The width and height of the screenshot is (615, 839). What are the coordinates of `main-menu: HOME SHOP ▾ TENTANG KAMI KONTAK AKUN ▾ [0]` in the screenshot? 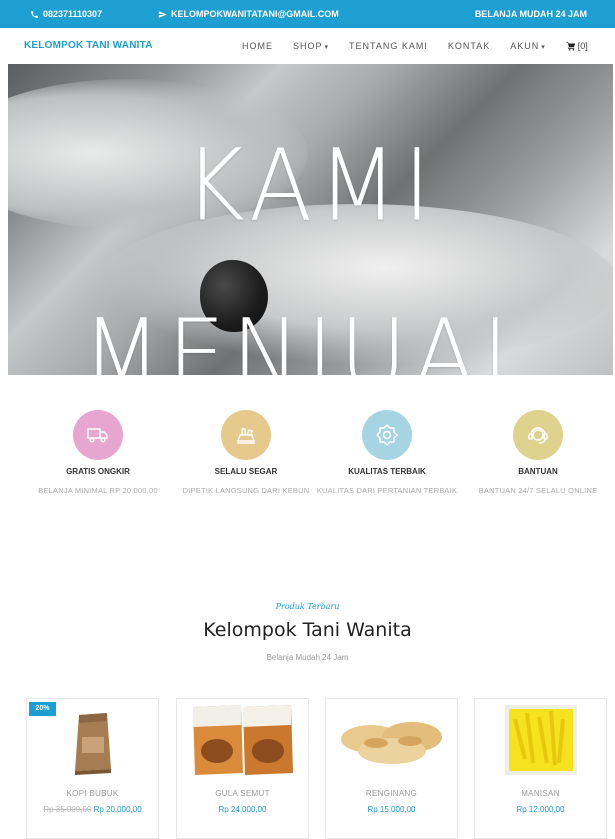 It's located at (415, 46).